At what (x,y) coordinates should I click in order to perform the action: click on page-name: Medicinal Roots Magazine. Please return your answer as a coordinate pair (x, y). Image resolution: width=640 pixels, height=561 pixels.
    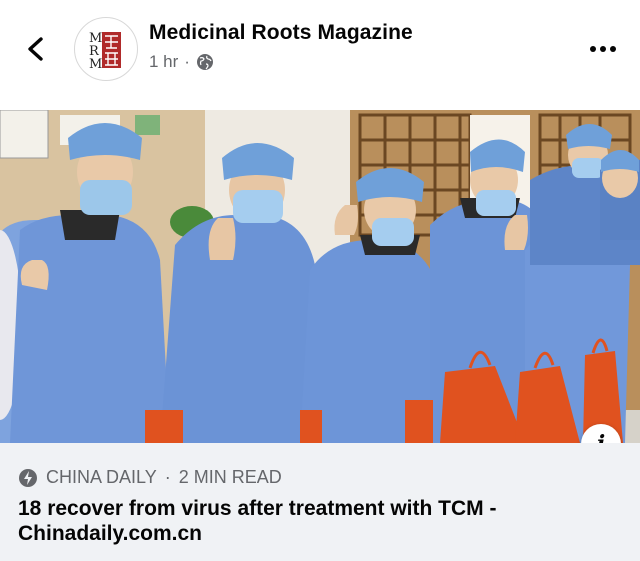
    Looking at the image, I should click on (281, 33).